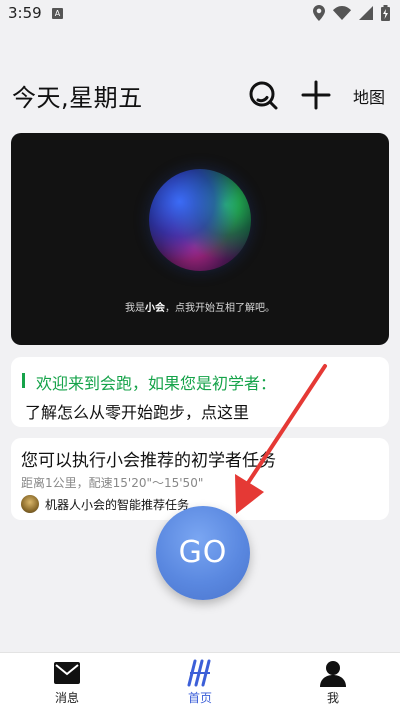 Image resolution: width=400 pixels, height=713 pixels. What do you see at coordinates (67, 673) in the screenshot?
I see `mail-icon` at bounding box center [67, 673].